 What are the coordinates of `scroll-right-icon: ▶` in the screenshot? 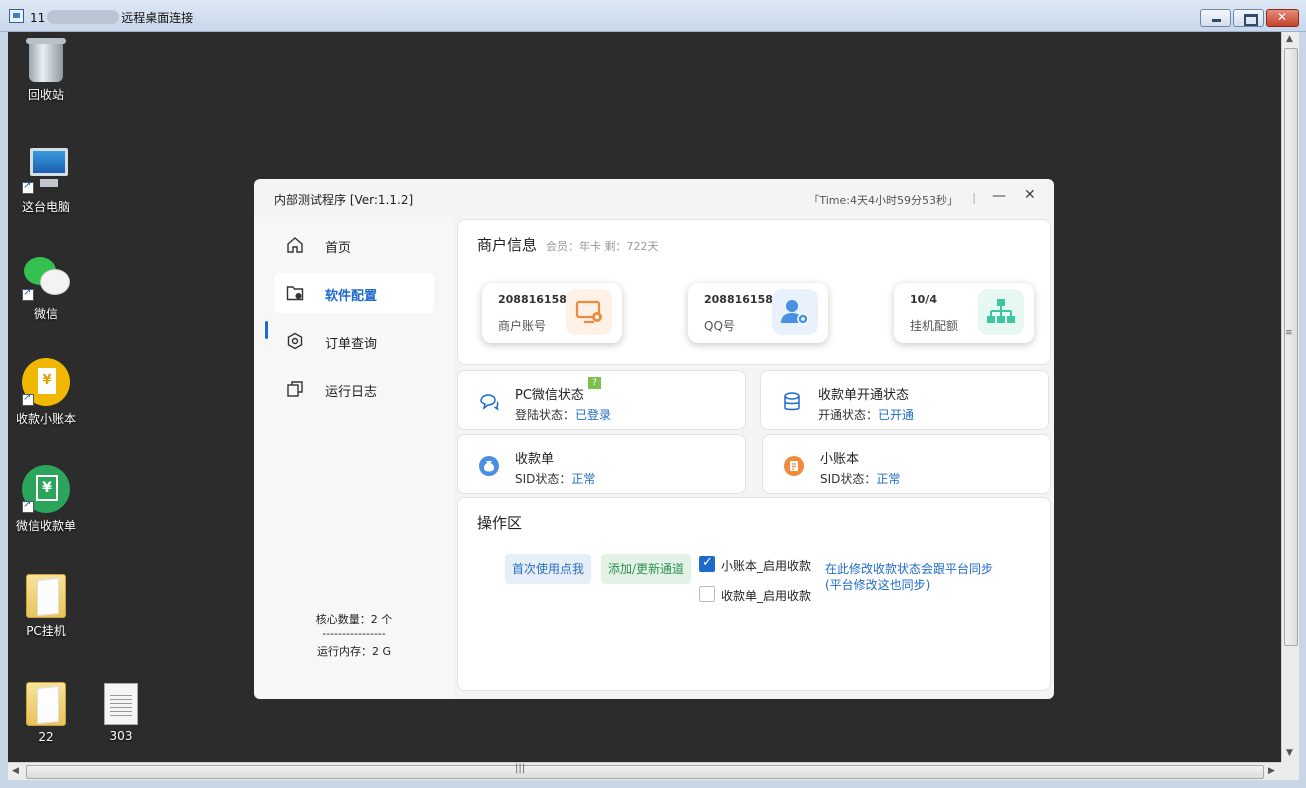 It's located at (1271, 771).